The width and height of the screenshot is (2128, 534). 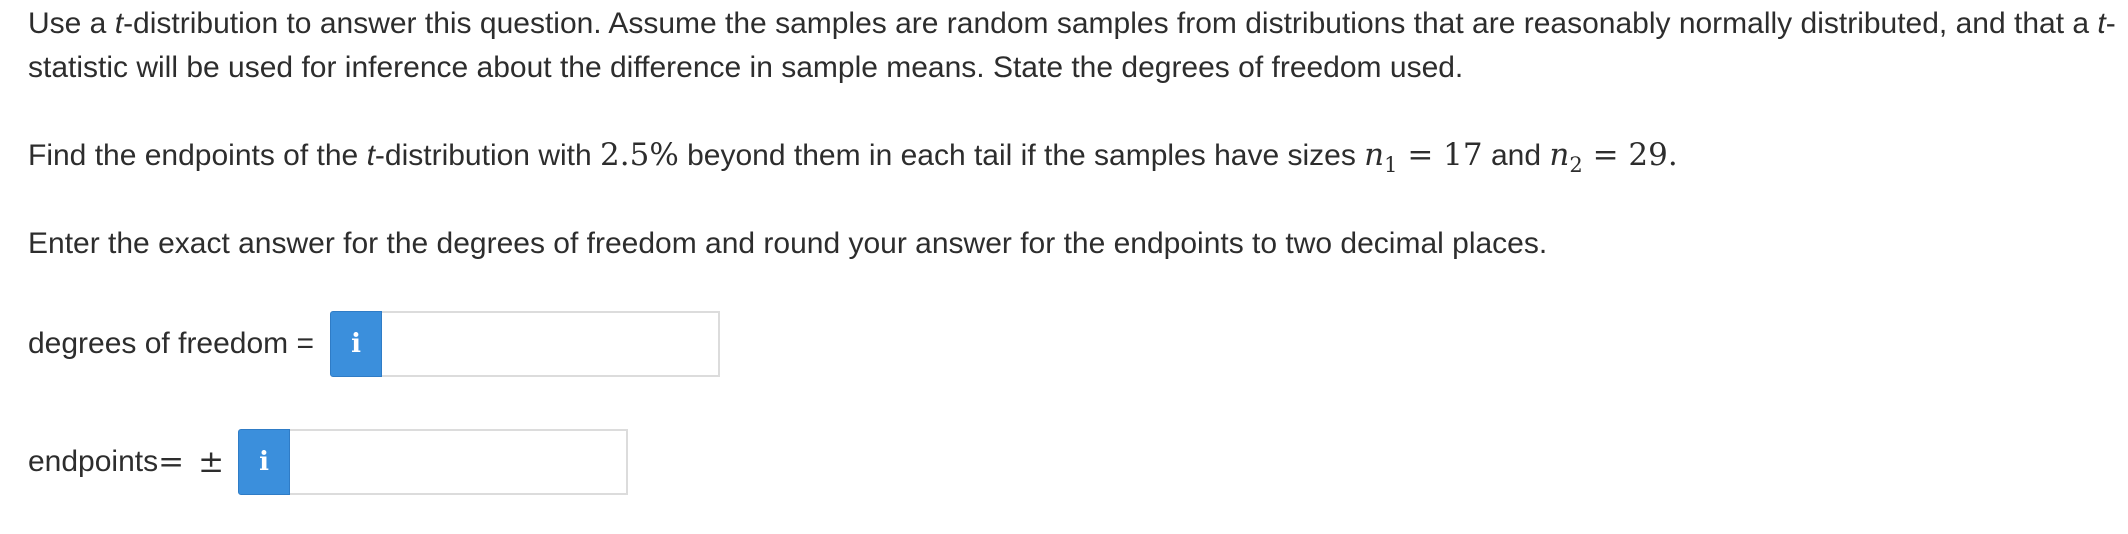 What do you see at coordinates (1630, 155) in the screenshot?
I see `n2-value: = 29.` at bounding box center [1630, 155].